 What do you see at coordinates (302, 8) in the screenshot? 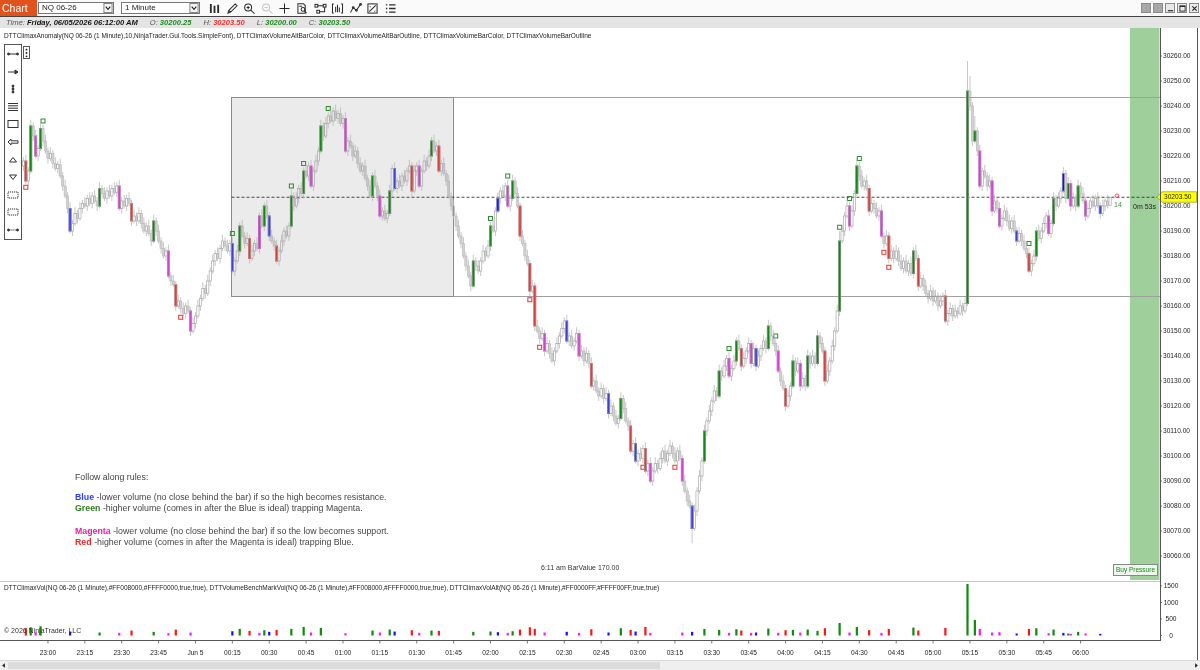
I see `page-search-icon` at bounding box center [302, 8].